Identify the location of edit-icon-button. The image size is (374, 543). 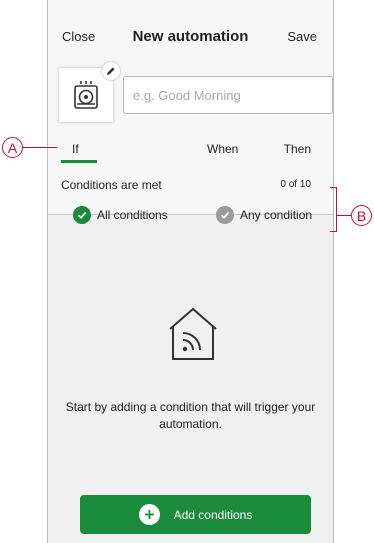
(111, 71).